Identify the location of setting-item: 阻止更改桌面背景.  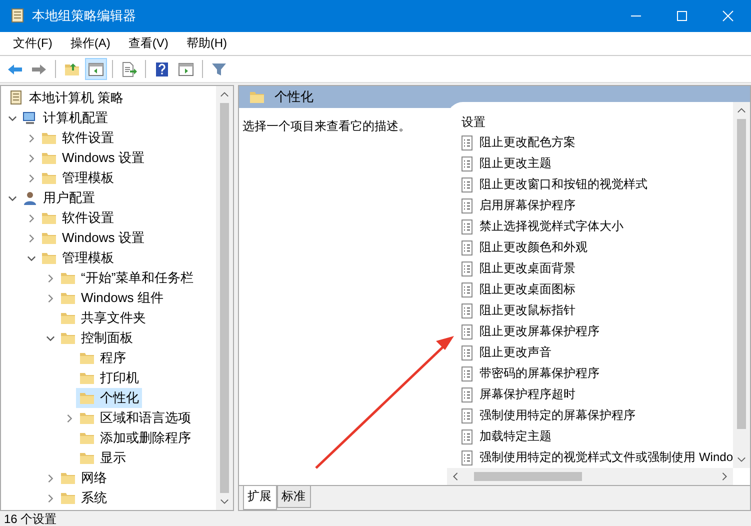
(517, 268).